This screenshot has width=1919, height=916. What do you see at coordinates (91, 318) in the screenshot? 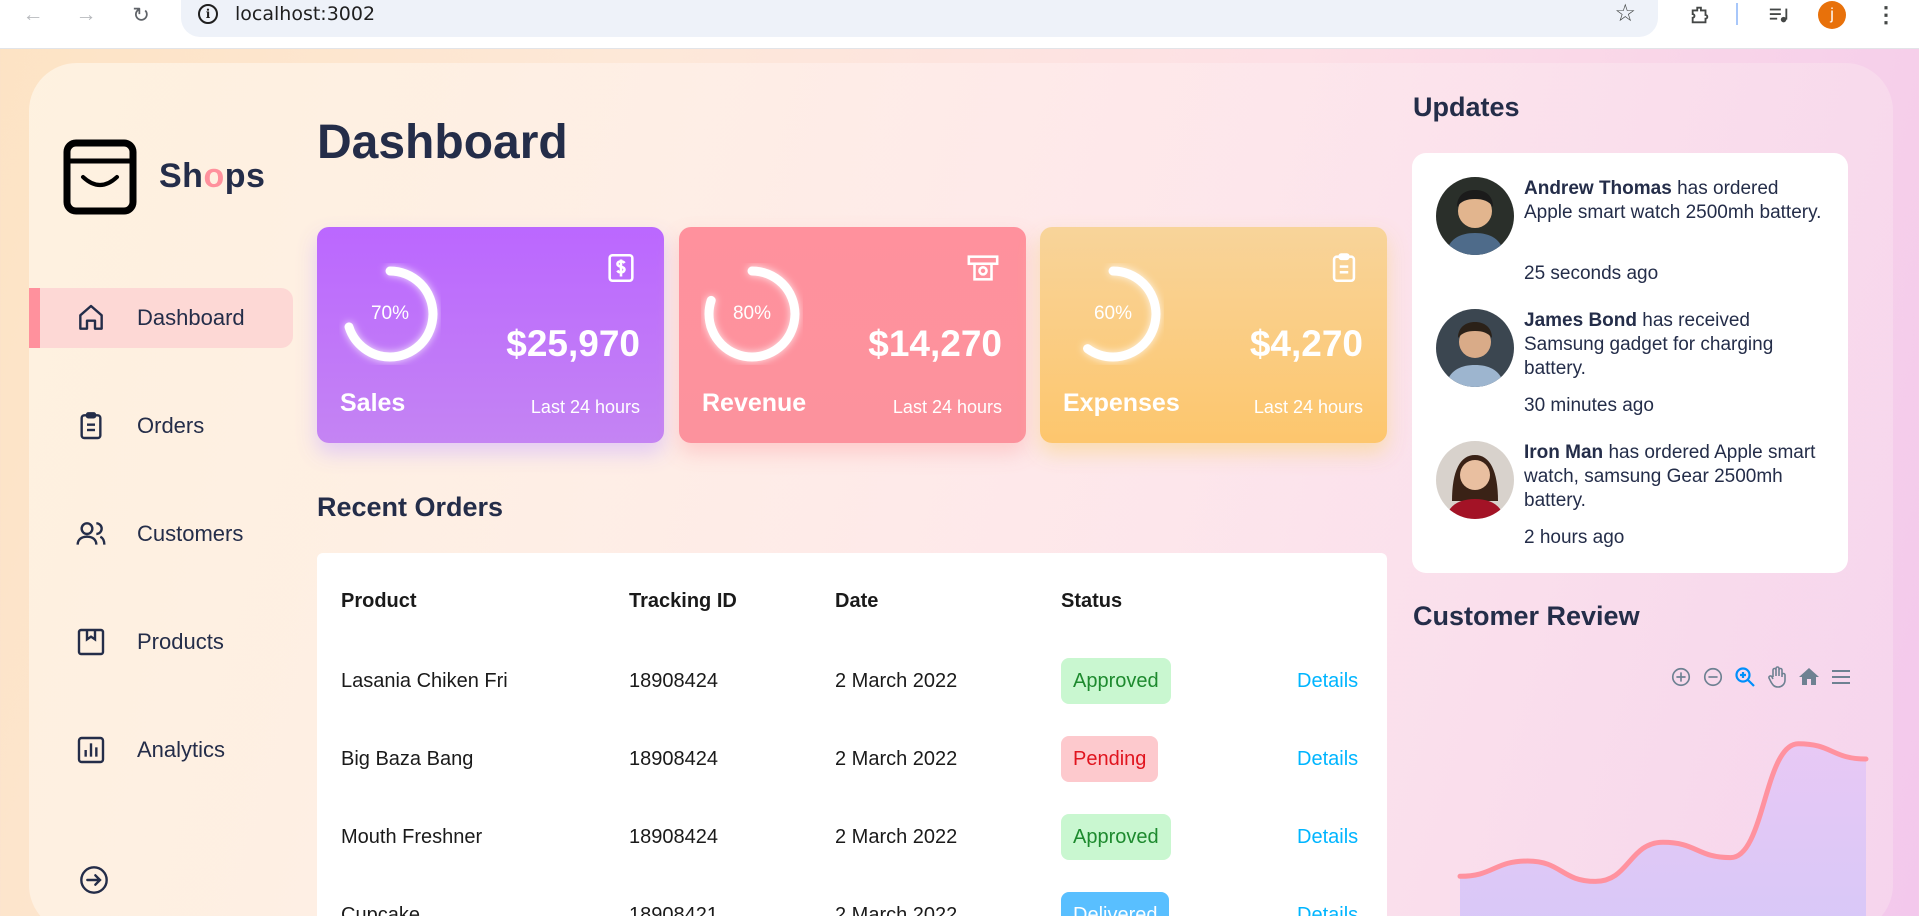
I see `home-icon` at bounding box center [91, 318].